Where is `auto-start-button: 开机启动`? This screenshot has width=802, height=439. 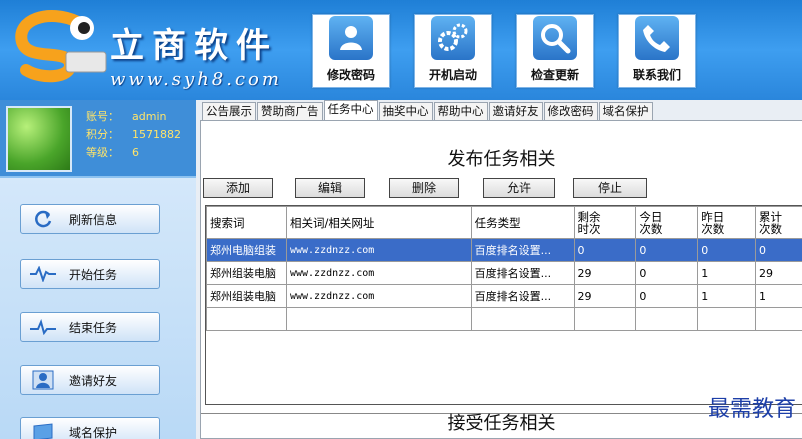
auto-start-button: 开机启动 is located at coordinates (453, 51).